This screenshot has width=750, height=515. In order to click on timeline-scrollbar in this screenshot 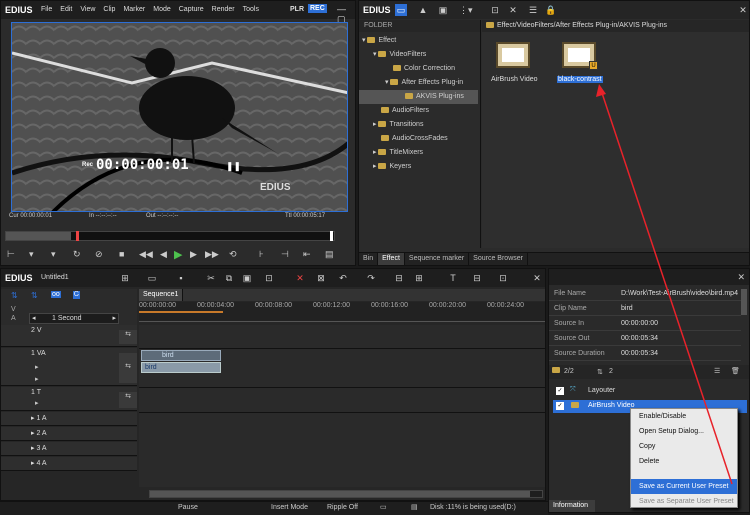, I will do `click(346, 494)`.